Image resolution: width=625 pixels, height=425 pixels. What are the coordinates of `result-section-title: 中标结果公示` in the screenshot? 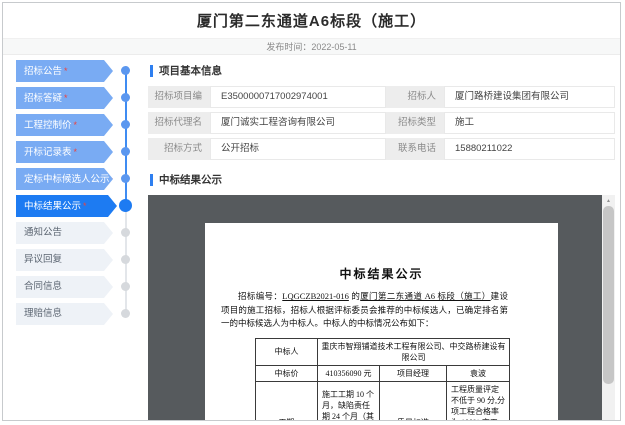 It's located at (190, 180).